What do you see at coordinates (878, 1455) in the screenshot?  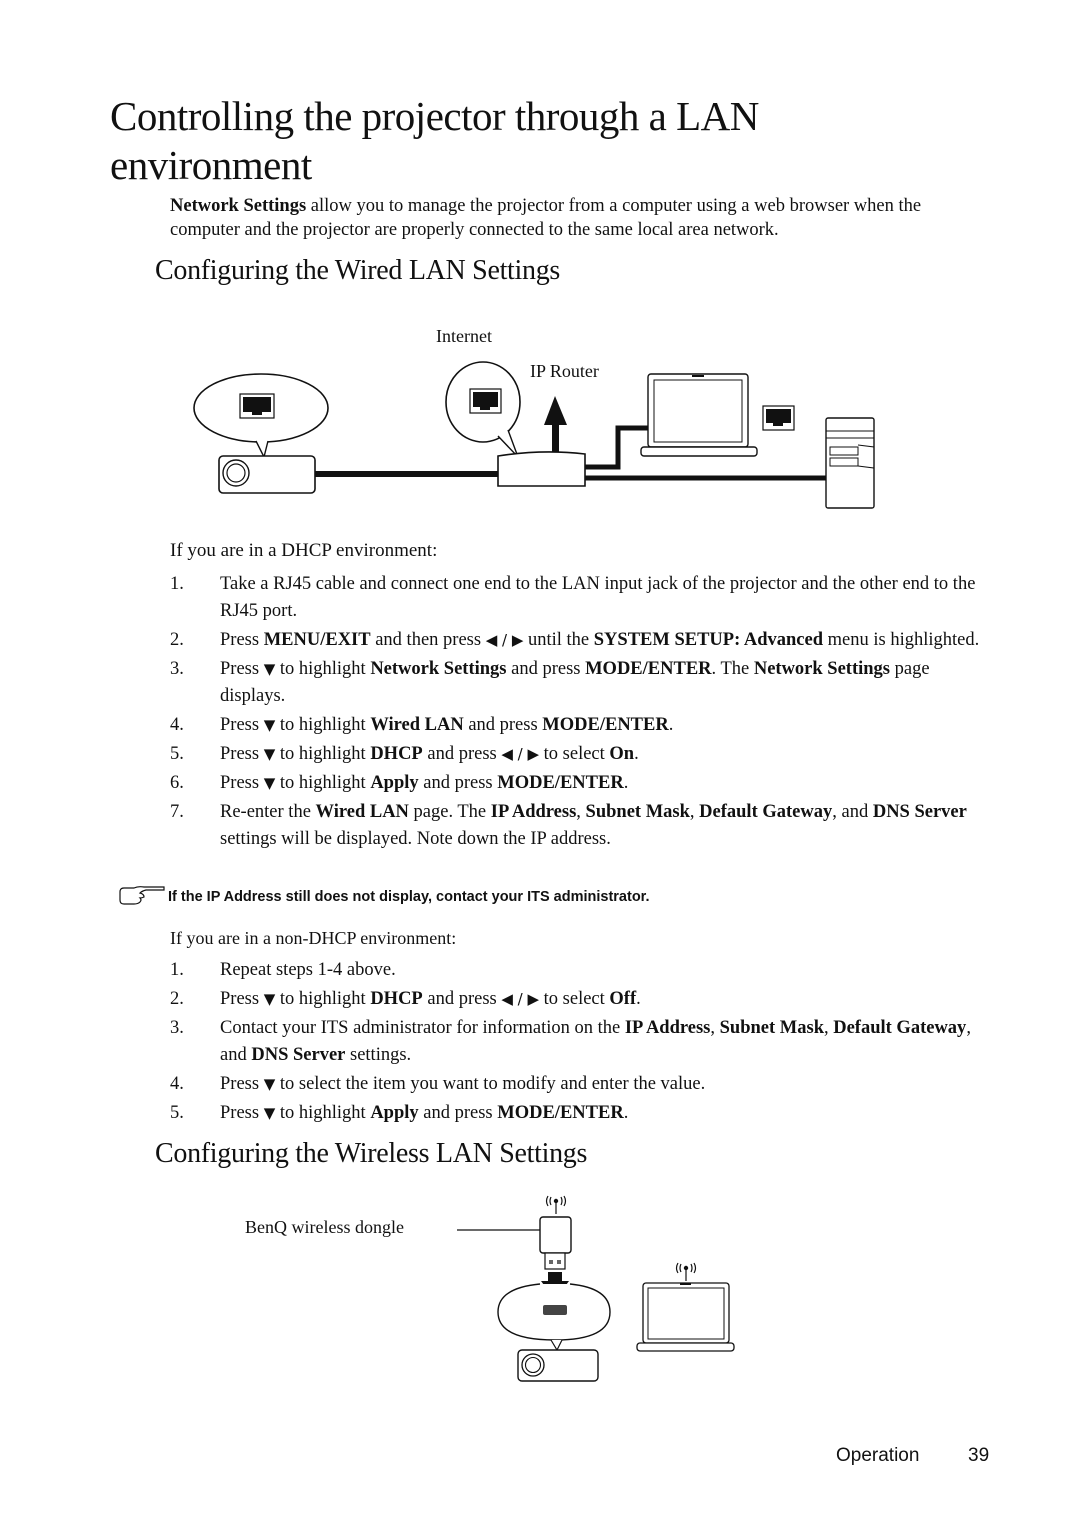 I see `footer-section-label: Operation` at bounding box center [878, 1455].